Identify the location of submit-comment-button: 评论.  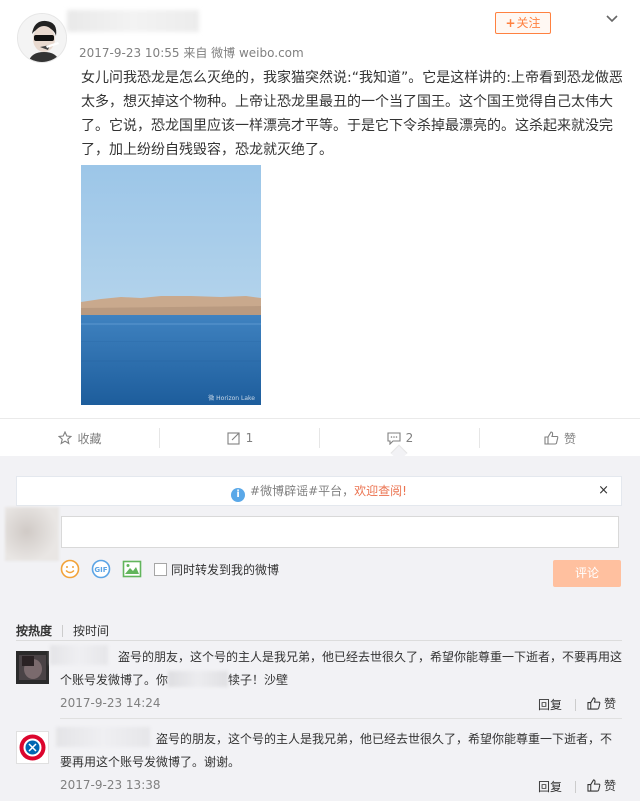
(587, 573).